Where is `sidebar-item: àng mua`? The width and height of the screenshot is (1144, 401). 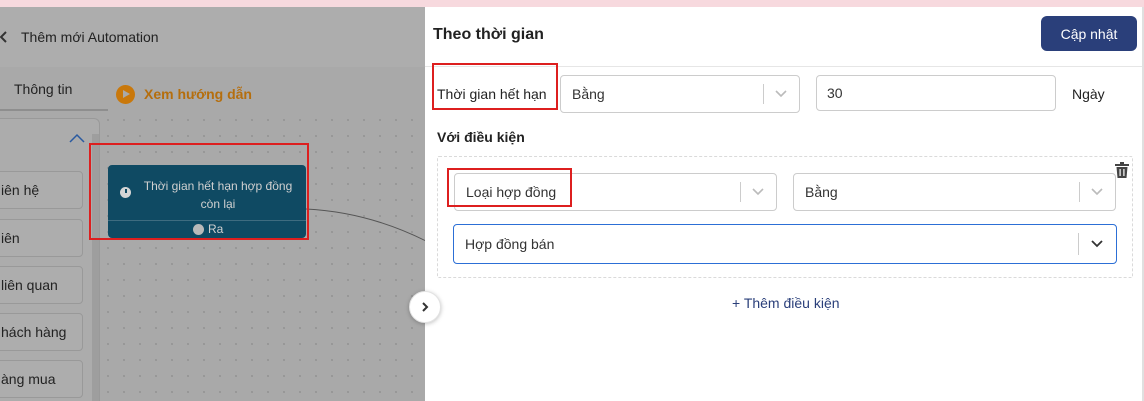 sidebar-item: àng mua is located at coordinates (41, 379).